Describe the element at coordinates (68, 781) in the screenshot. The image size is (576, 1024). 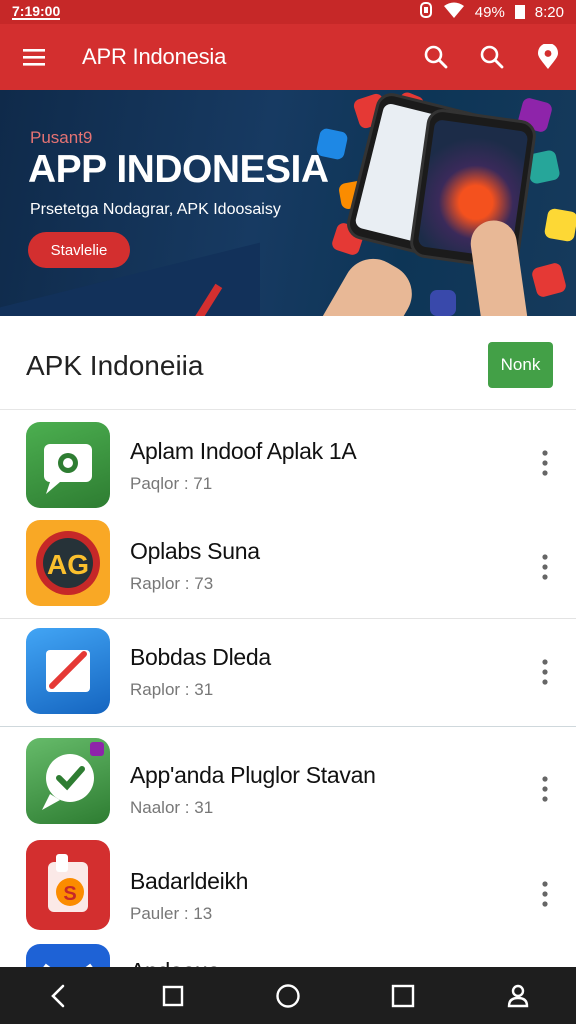
I see `message-check-icon` at that location.